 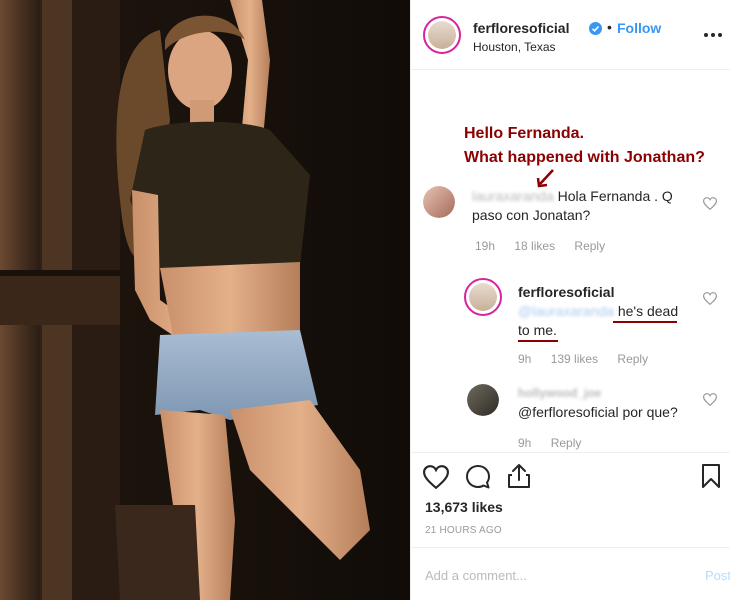 What do you see at coordinates (436, 477) in the screenshot?
I see `like-icon` at bounding box center [436, 477].